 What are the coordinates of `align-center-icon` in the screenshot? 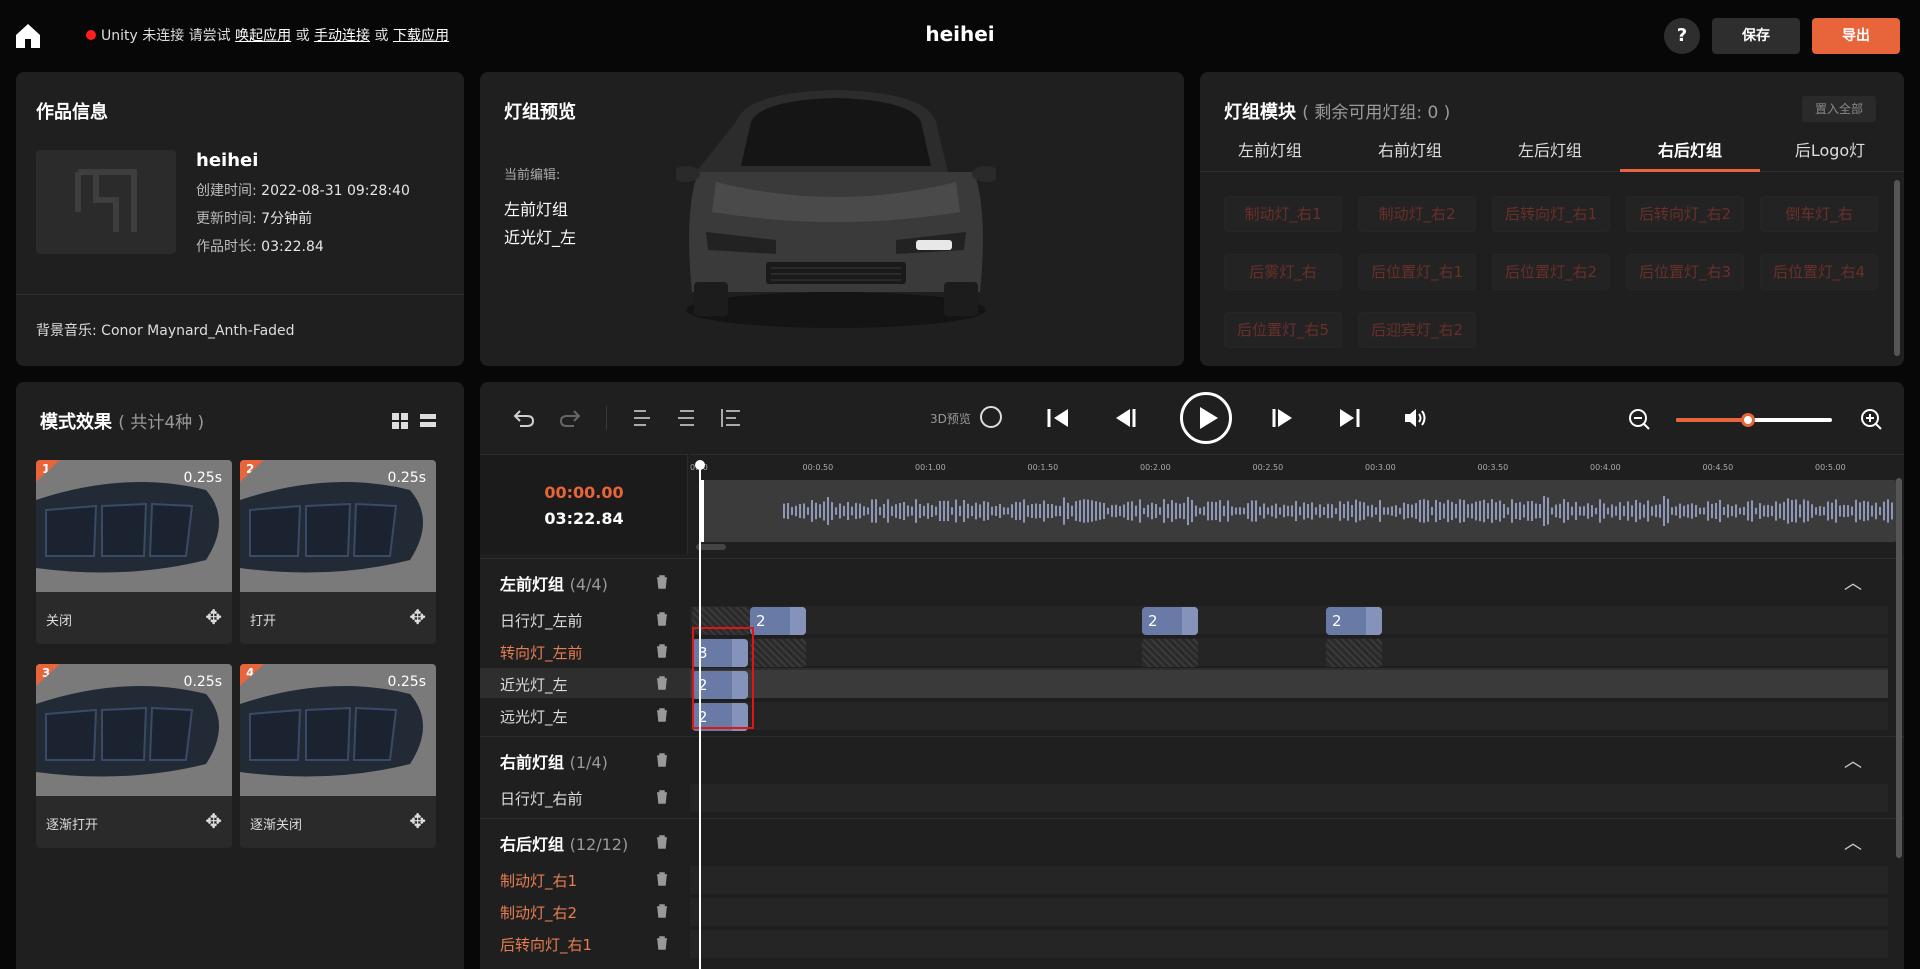 It's located at (686, 418).